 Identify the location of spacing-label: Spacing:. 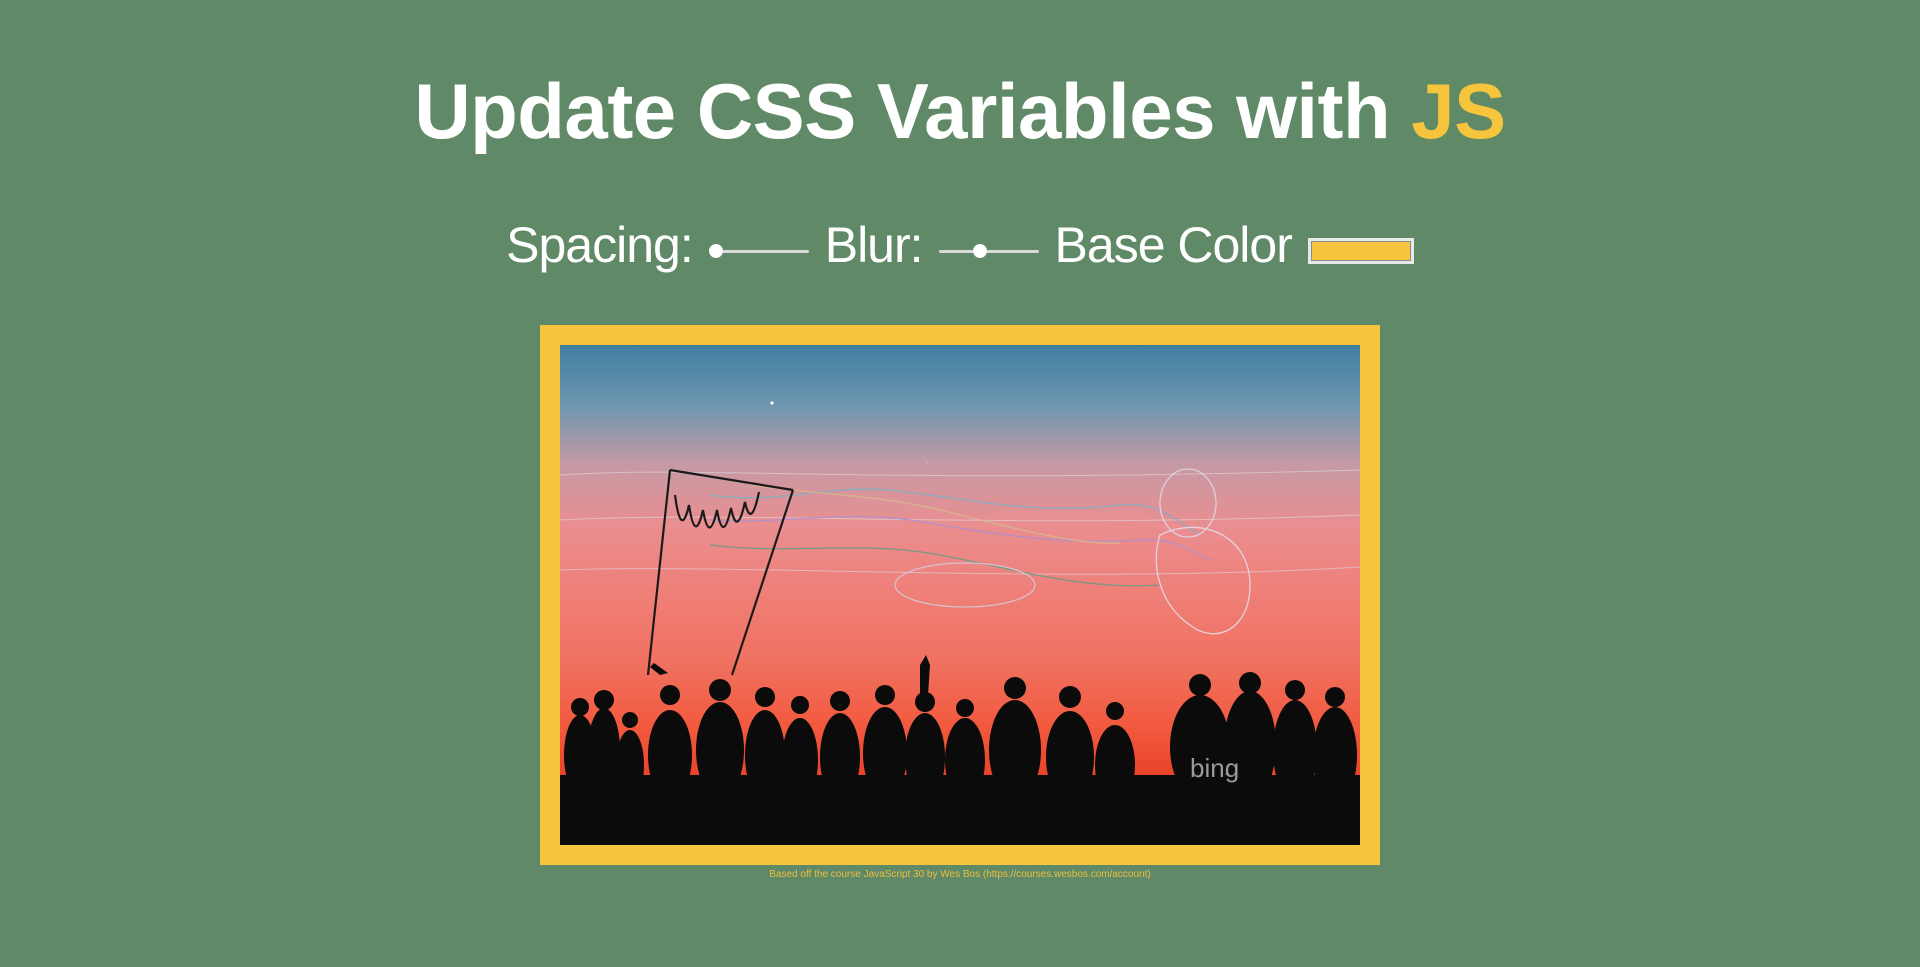
(600, 245).